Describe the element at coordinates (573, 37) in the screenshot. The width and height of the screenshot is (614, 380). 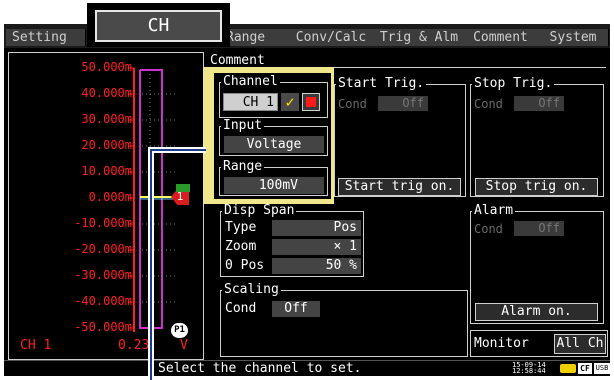
I see `tab-system: System` at that location.